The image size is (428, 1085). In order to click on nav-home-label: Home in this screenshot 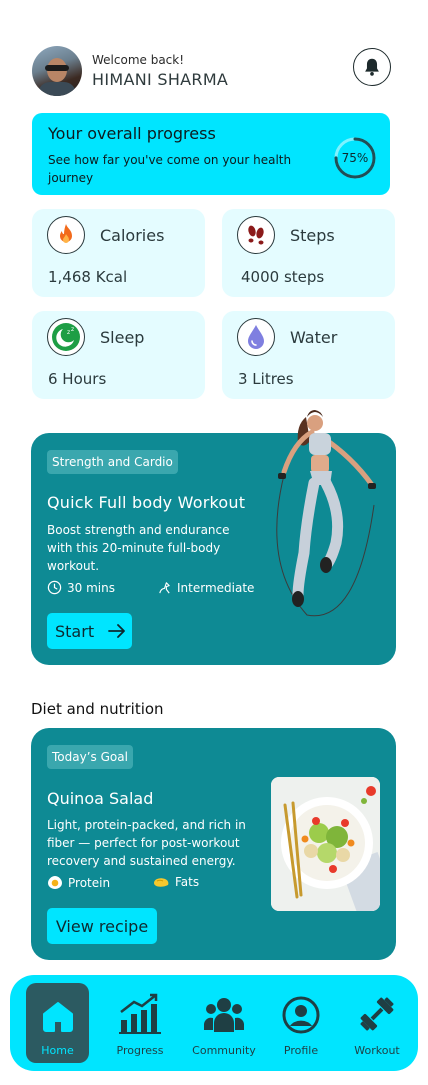, I will do `click(57, 1050)`.